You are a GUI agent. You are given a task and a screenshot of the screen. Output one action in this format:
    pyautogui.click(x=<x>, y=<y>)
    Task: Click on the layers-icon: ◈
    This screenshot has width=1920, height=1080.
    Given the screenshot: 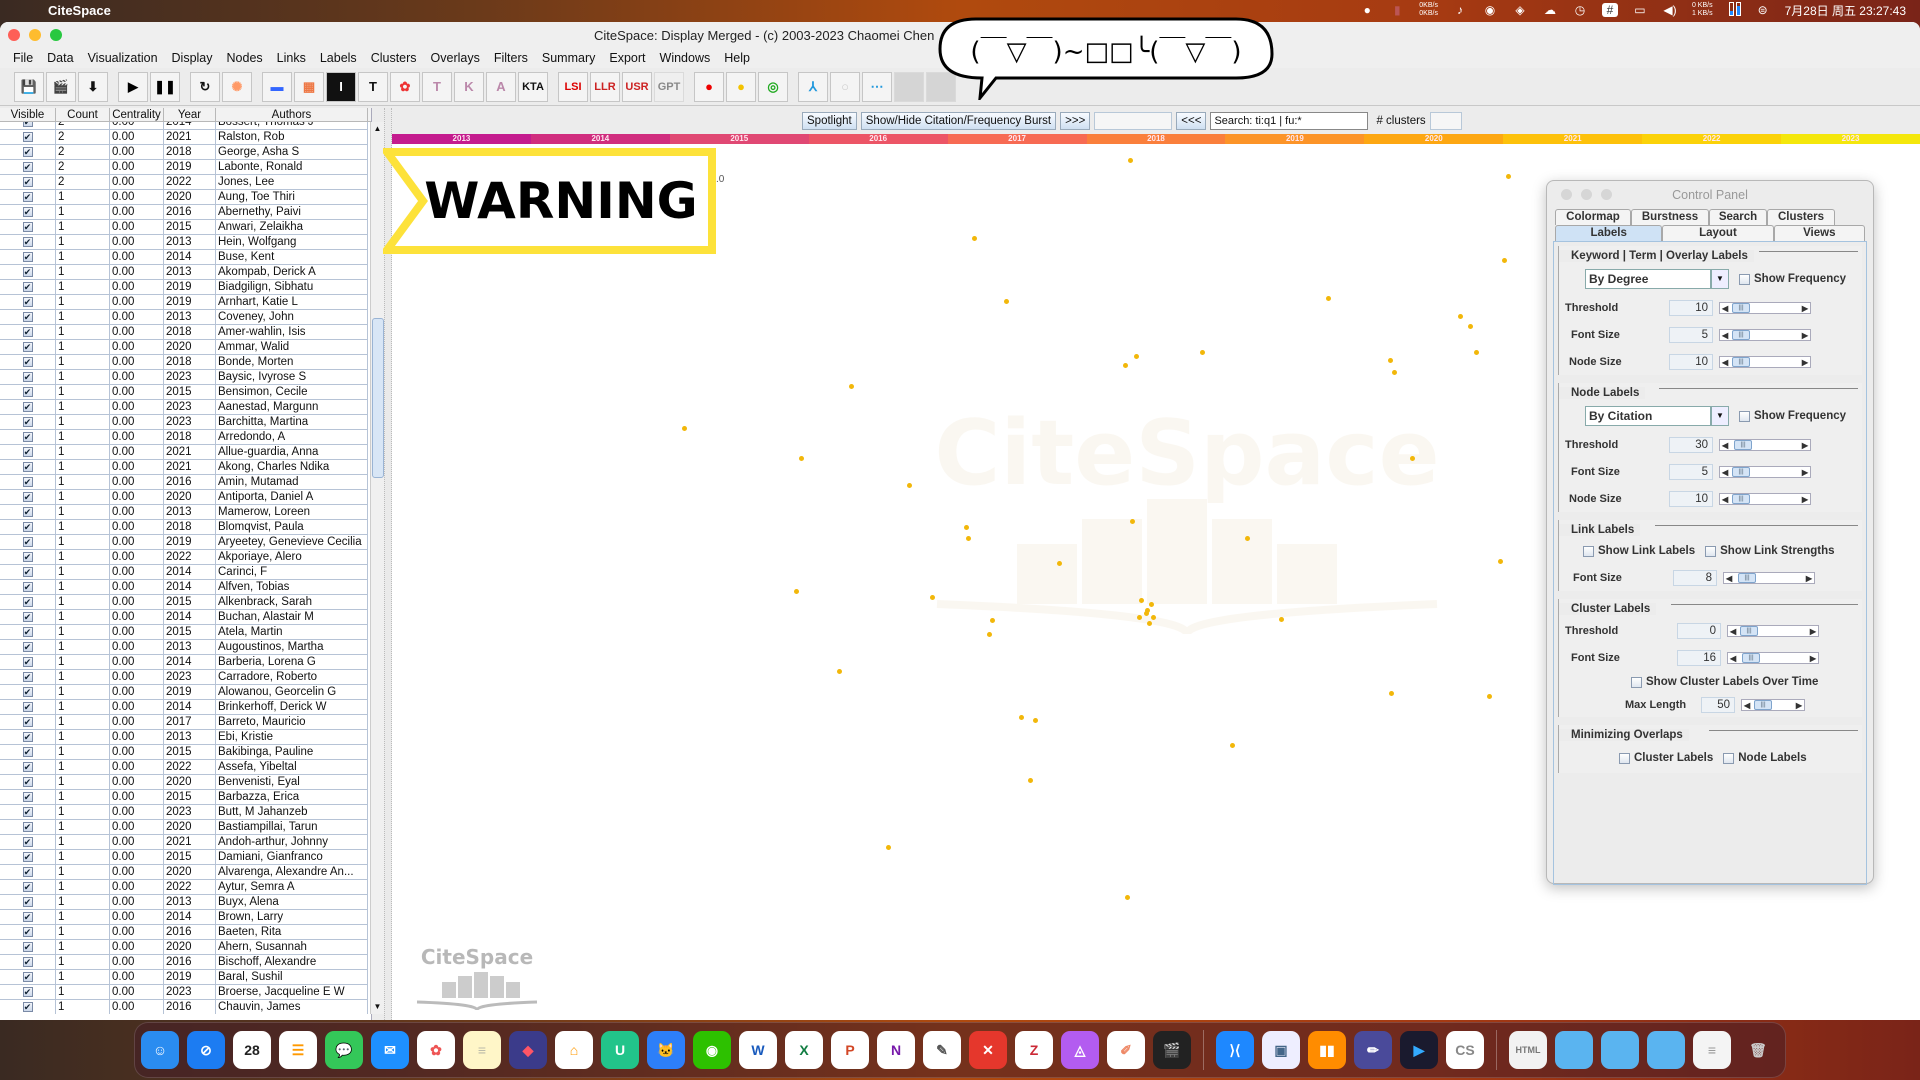 What is the action you would take?
    pyautogui.click(x=1520, y=10)
    